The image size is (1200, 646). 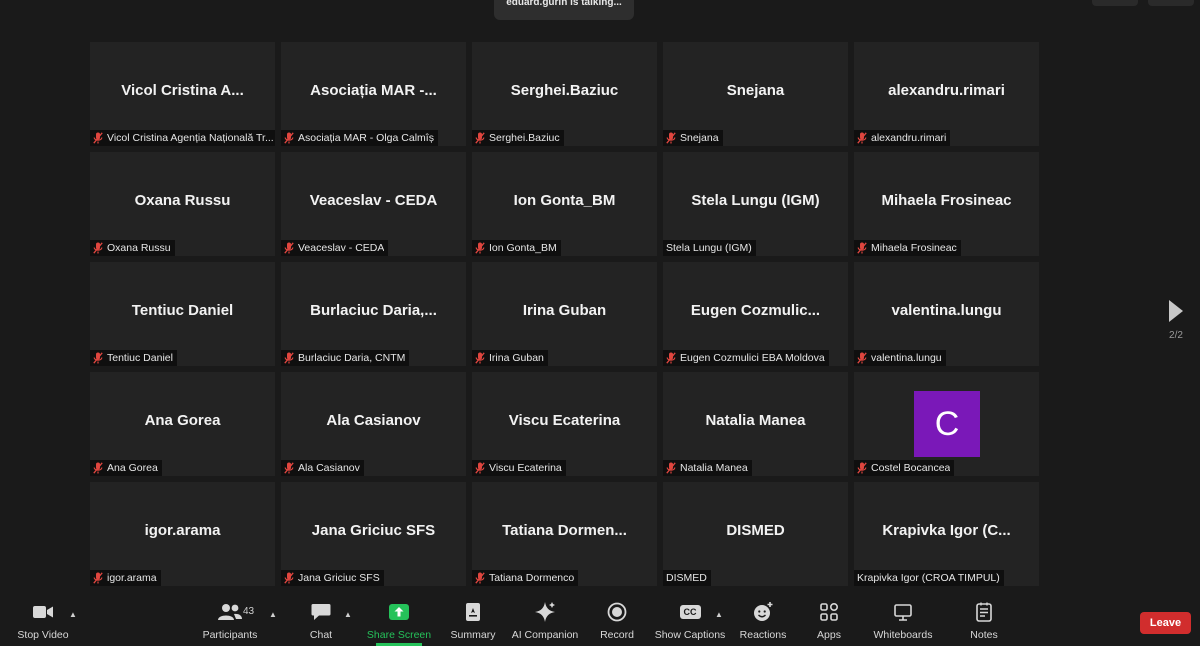 What do you see at coordinates (564, 420) in the screenshot?
I see `participant-display-name: Viscu Ecaterina` at bounding box center [564, 420].